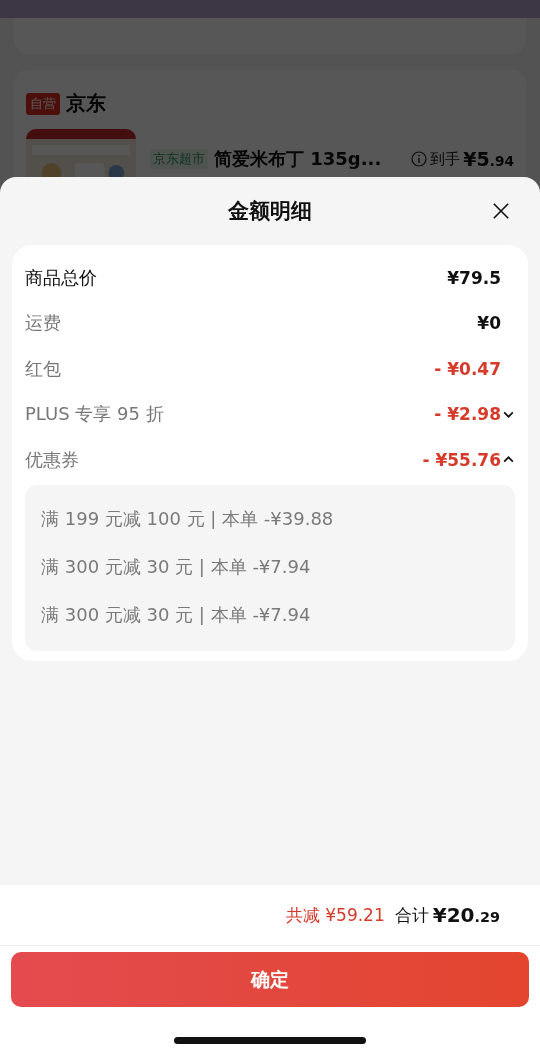 The height and width of the screenshot is (1054, 540). Describe the element at coordinates (461, 459) in the screenshot. I see `row-amount: - ¥55.76` at that location.